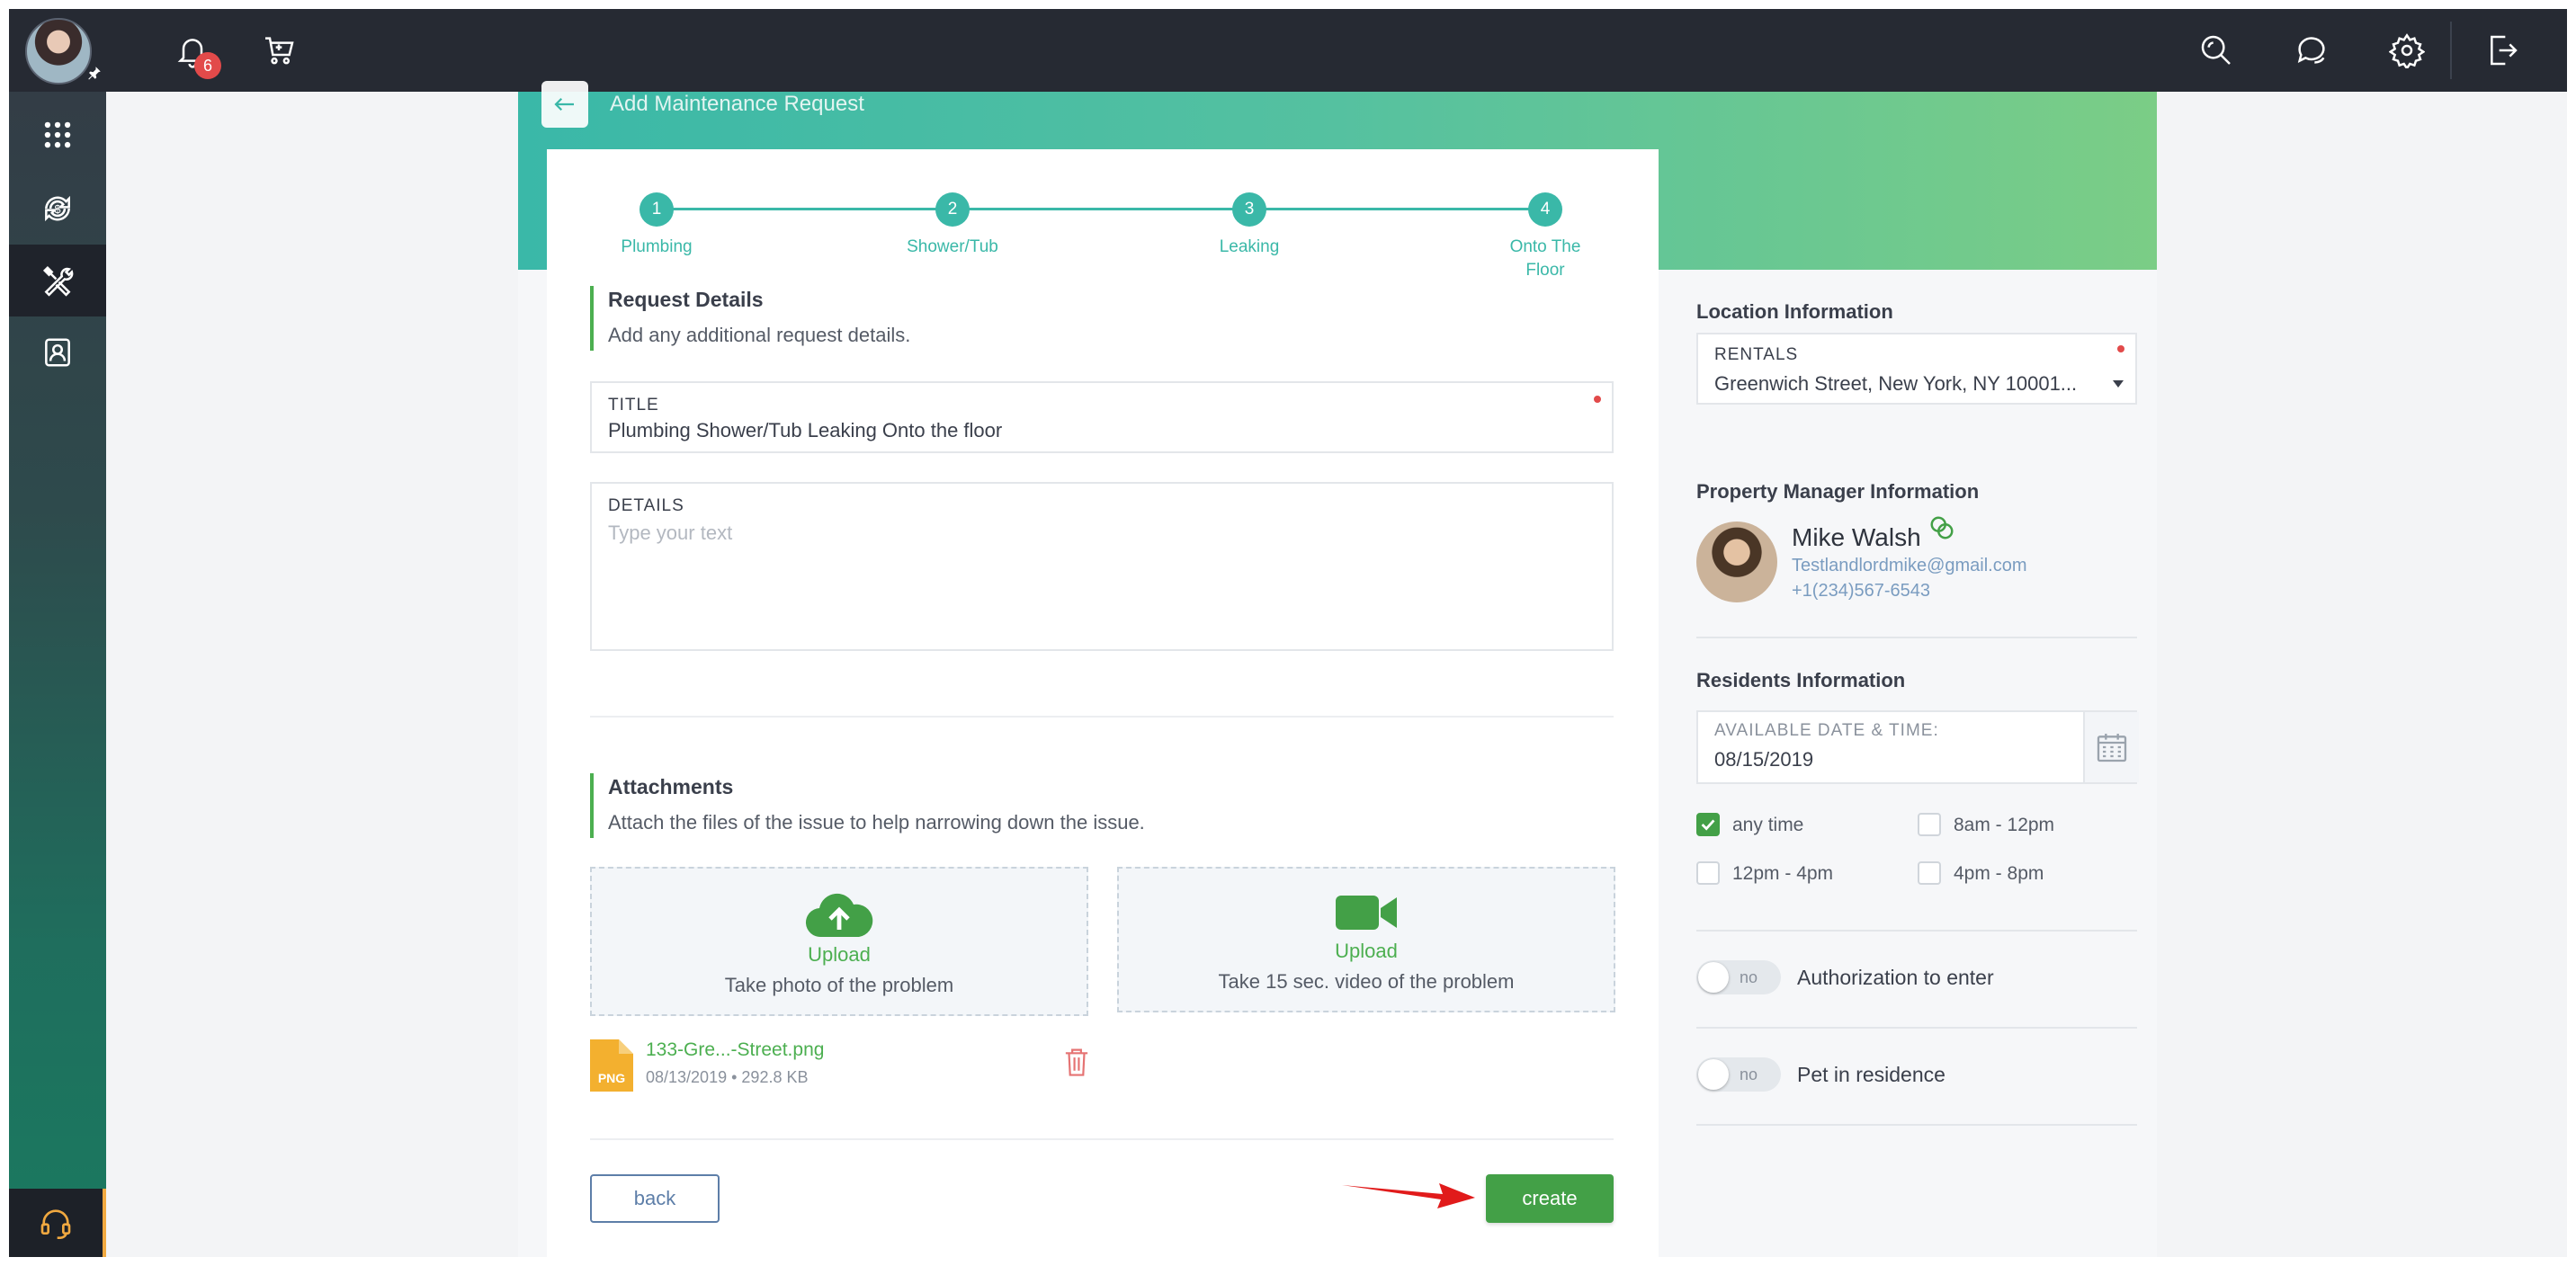 This screenshot has width=2576, height=1266. I want to click on search-icon, so click(2216, 50).